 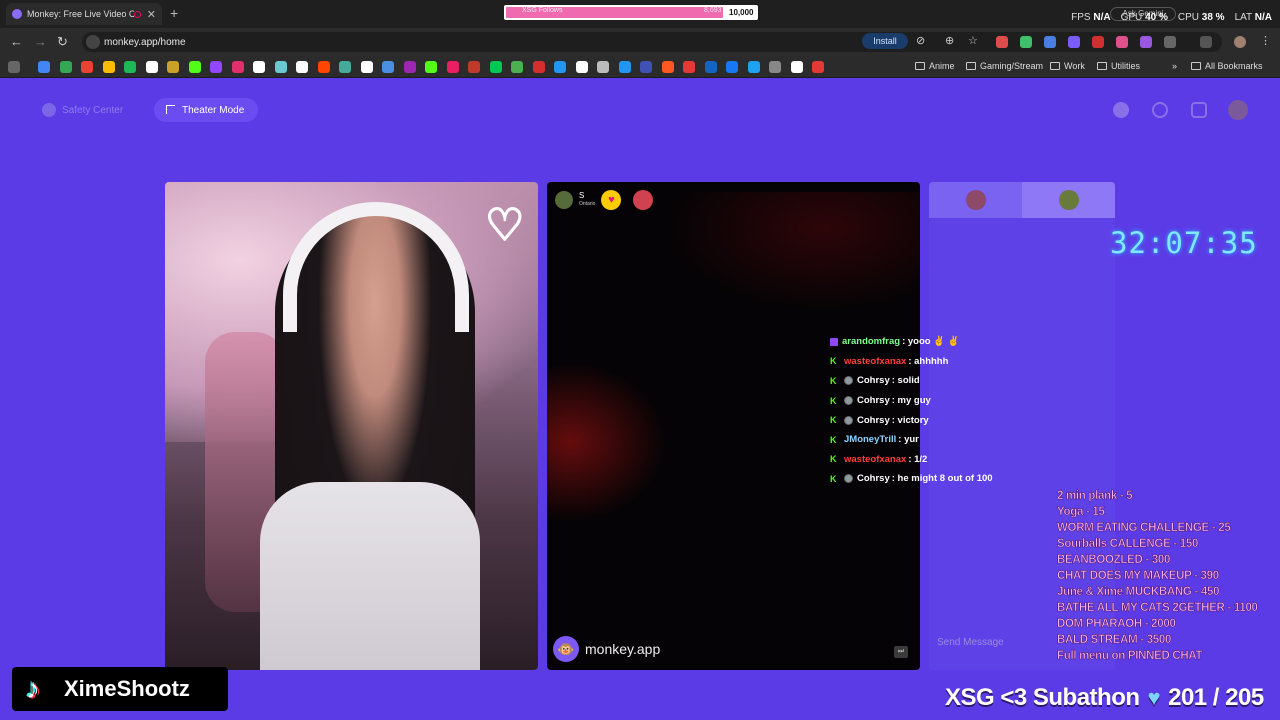 I want to click on gpu-stat: GPU 40 %, so click(x=1144, y=17).